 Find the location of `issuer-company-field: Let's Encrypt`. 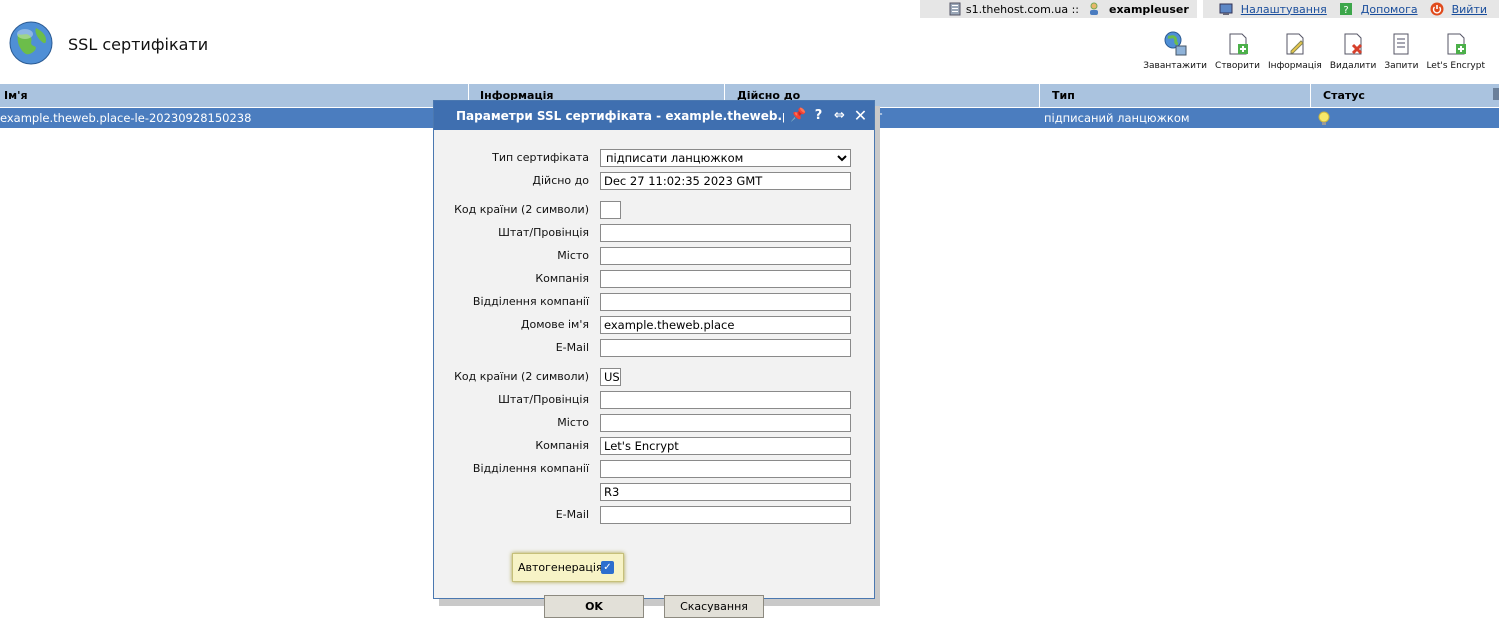

issuer-company-field: Let's Encrypt is located at coordinates (725, 446).